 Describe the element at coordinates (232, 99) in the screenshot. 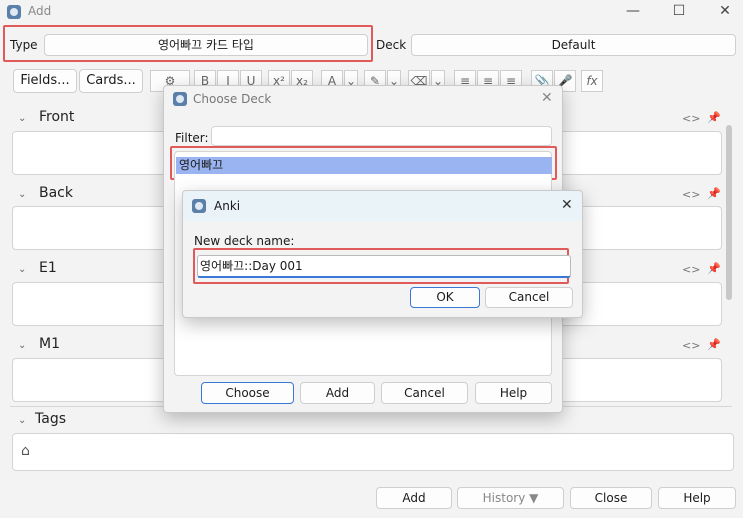

I see `dialog-title: Choose Deck` at that location.